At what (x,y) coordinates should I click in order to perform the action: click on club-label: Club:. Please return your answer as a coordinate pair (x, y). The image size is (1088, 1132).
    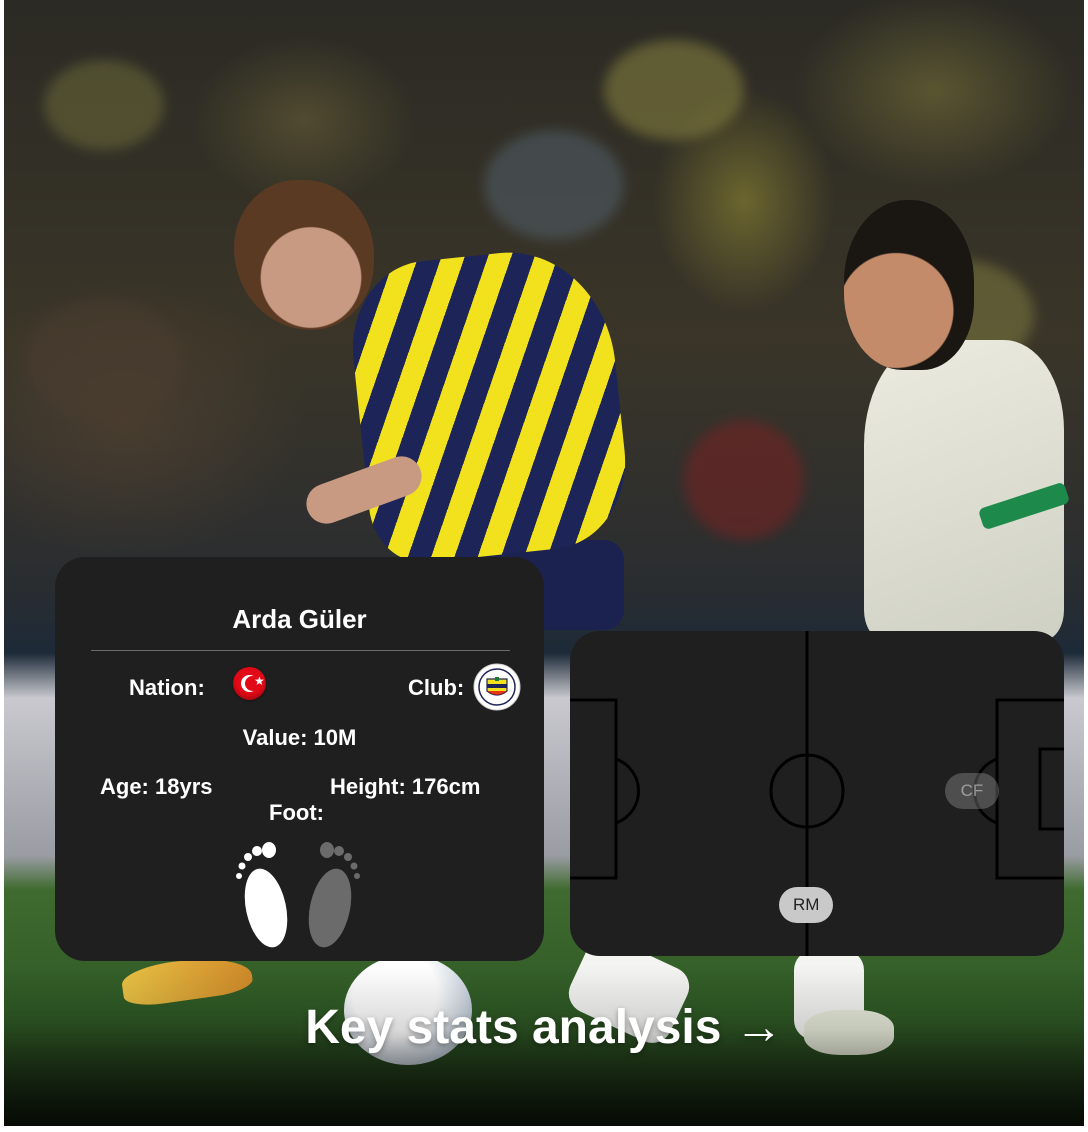
    Looking at the image, I should click on (436, 687).